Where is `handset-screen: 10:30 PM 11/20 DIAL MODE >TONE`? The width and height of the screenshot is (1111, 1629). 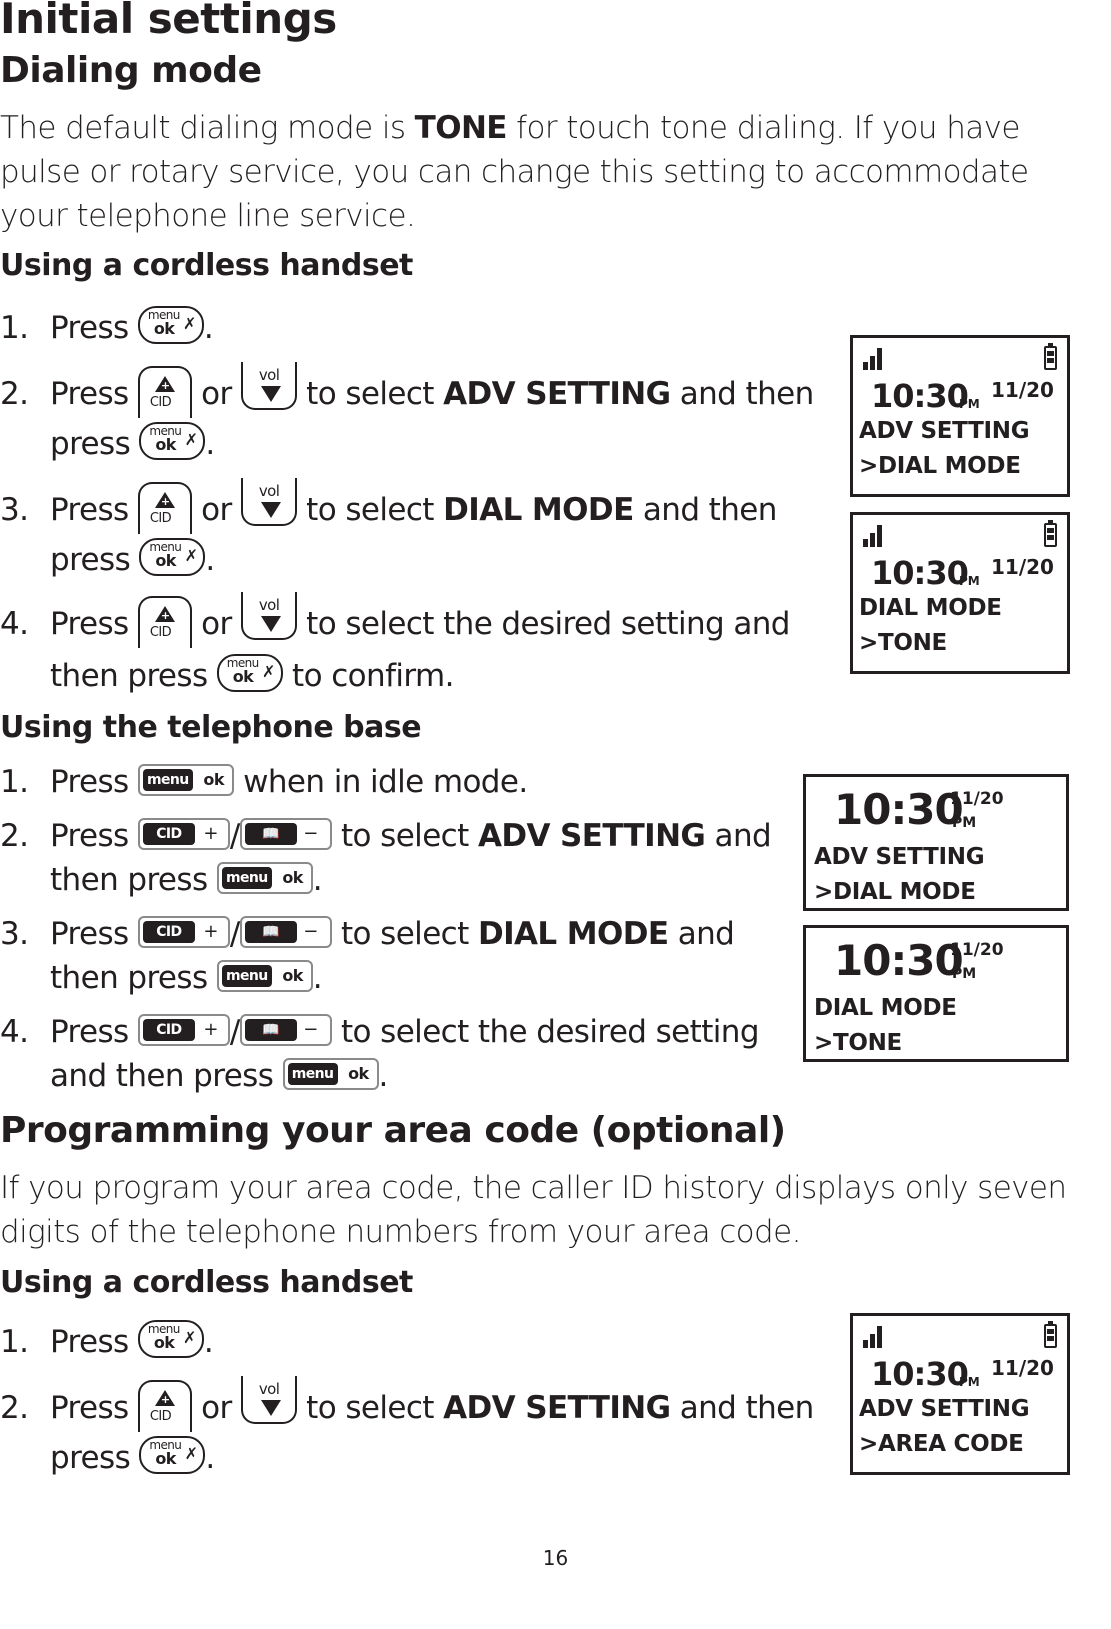
handset-screen: 10:30 PM 11/20 DIAL MODE >TONE is located at coordinates (960, 593).